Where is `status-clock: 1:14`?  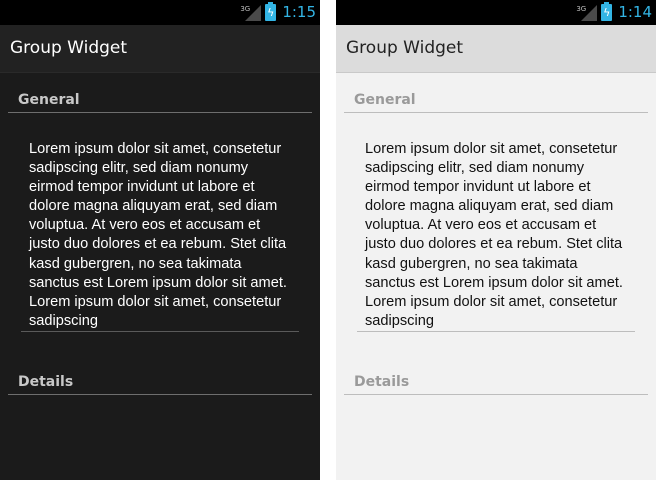
status-clock: 1:14 is located at coordinates (635, 12).